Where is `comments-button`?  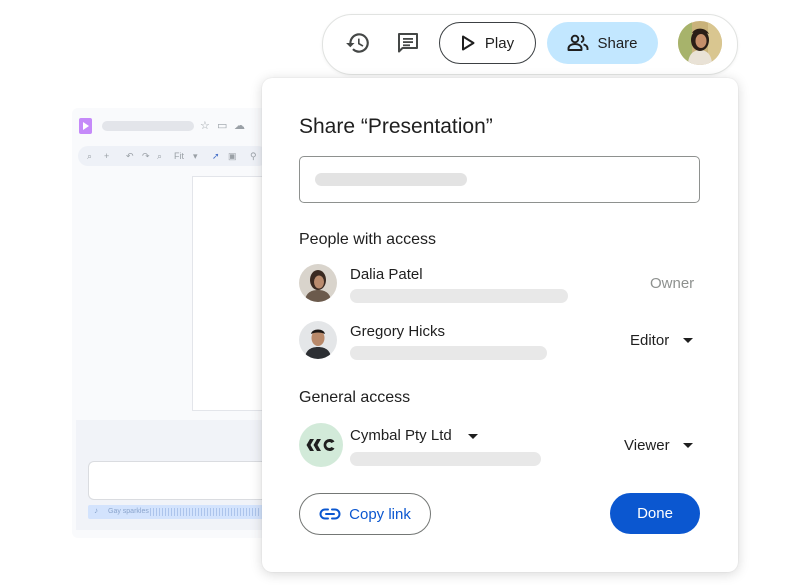 comments-button is located at coordinates (408, 43).